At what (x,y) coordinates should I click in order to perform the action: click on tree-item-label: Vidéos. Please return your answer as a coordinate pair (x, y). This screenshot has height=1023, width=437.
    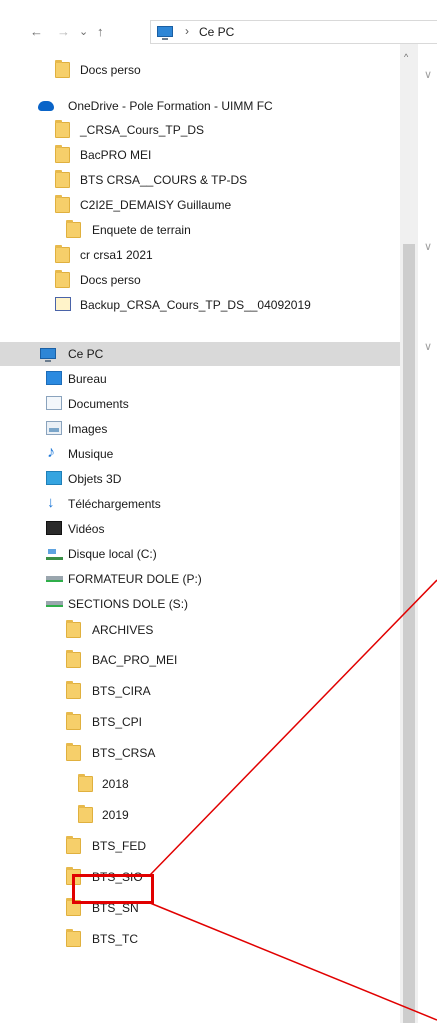
    Looking at the image, I should click on (86, 529).